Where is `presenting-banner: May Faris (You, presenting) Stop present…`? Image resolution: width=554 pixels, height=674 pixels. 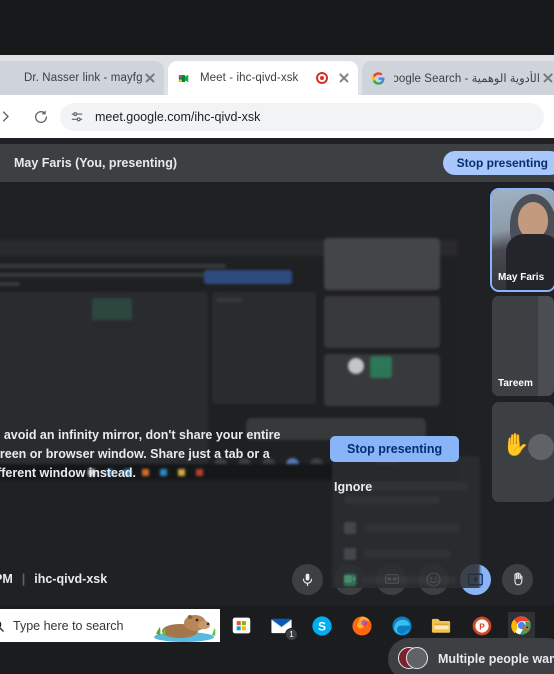 presenting-banner: May Faris (You, presenting) Stop present… is located at coordinates (277, 163).